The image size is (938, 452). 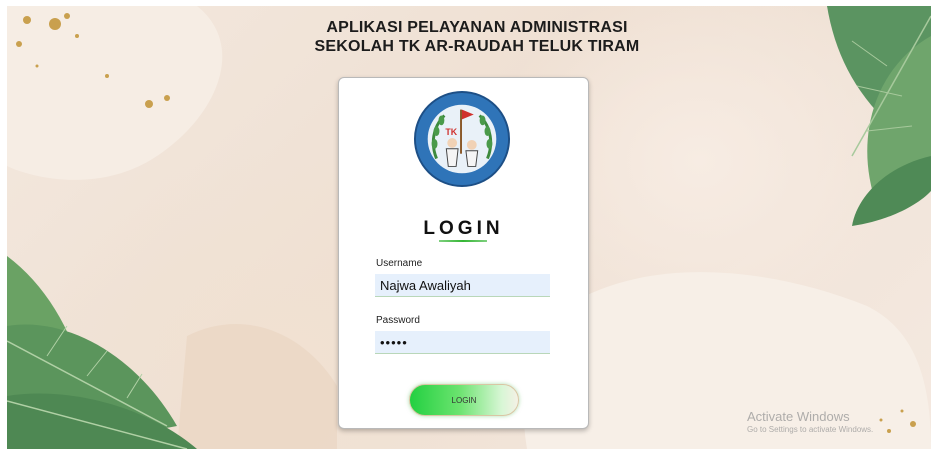 What do you see at coordinates (398, 320) in the screenshot?
I see `password-label: Password` at bounding box center [398, 320].